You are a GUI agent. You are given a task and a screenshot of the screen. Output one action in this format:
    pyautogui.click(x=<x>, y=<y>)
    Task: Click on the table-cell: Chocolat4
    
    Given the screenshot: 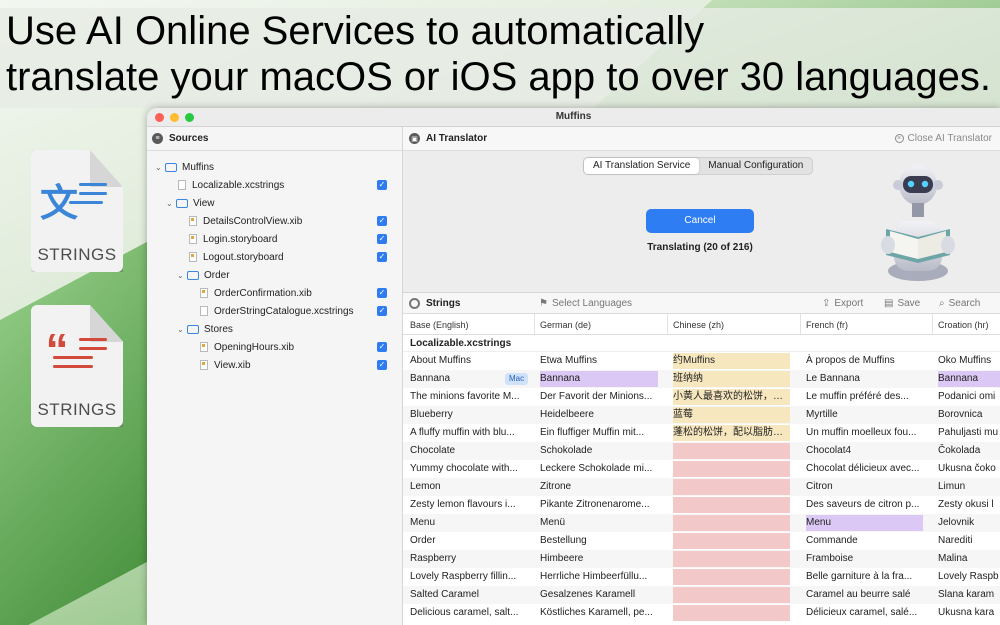 What is the action you would take?
    pyautogui.click(x=865, y=451)
    